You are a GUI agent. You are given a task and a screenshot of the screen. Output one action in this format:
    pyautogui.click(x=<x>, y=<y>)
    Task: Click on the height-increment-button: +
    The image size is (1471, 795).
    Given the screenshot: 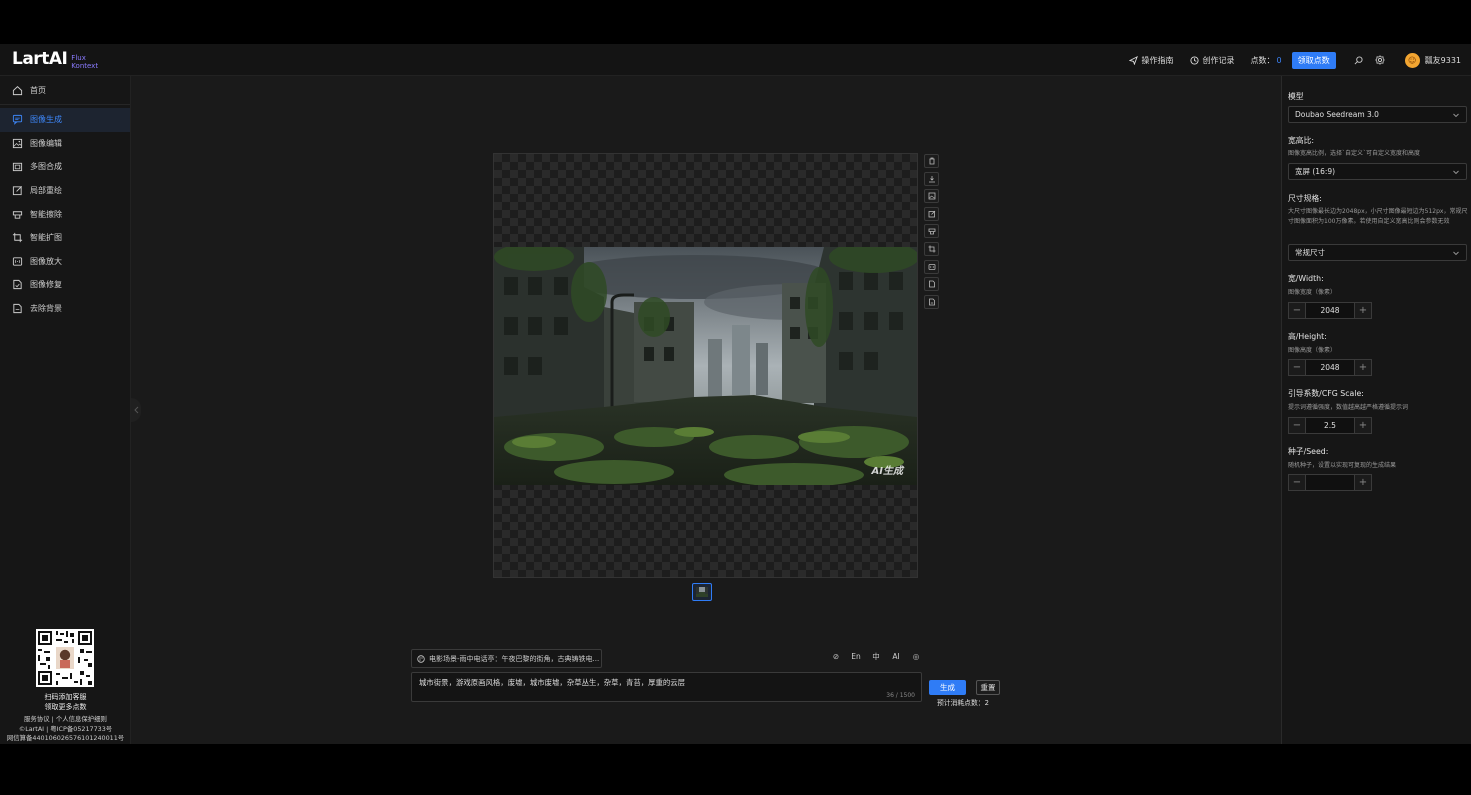 What is the action you would take?
    pyautogui.click(x=1363, y=367)
    